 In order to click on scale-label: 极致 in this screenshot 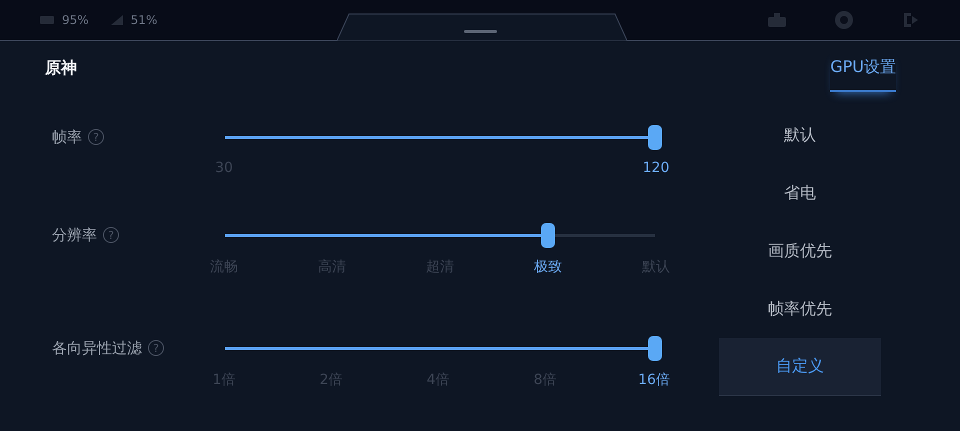, I will do `click(548, 267)`.